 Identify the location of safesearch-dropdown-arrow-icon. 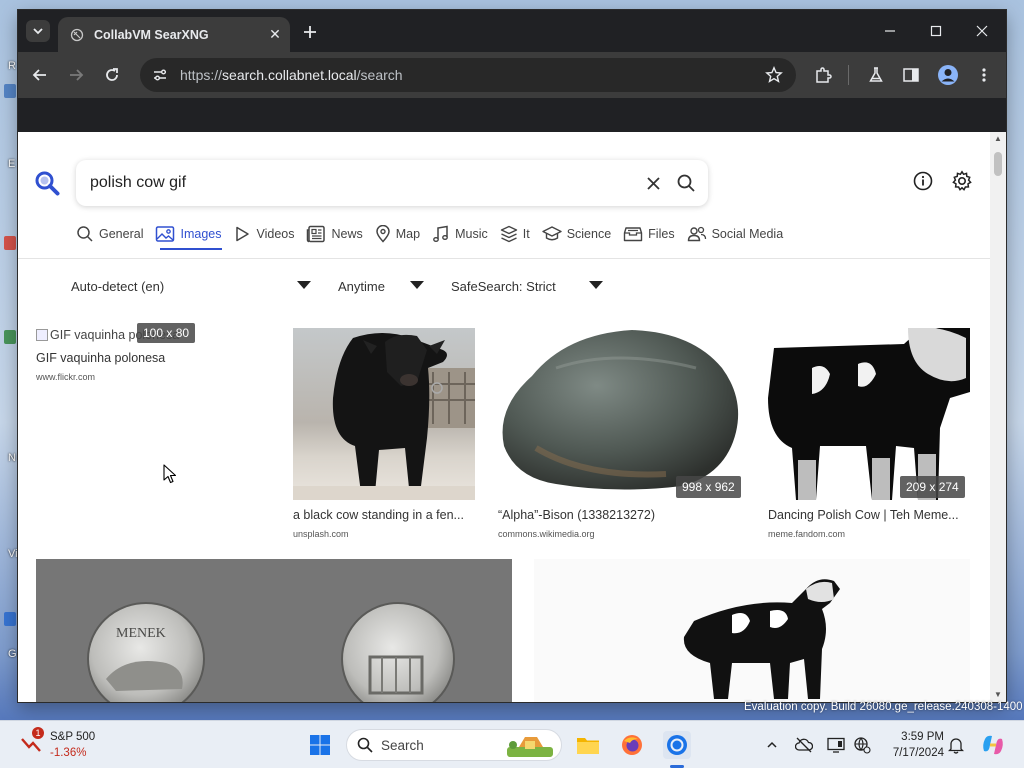
(596, 285).